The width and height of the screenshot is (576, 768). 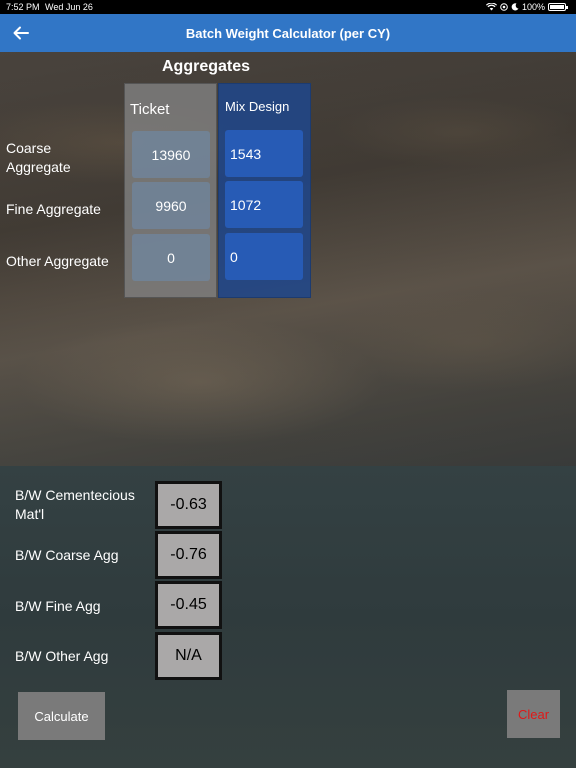 What do you see at coordinates (61, 716) in the screenshot?
I see `calculate-button: Calculate` at bounding box center [61, 716].